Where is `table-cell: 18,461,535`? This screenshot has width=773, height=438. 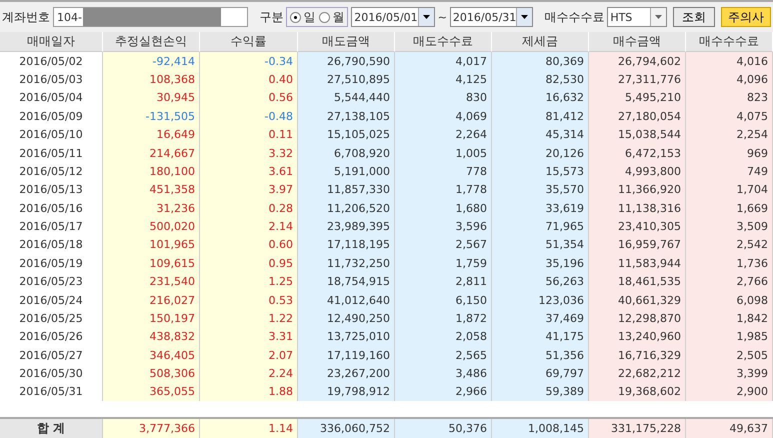
table-cell: 18,461,535 is located at coordinates (637, 281).